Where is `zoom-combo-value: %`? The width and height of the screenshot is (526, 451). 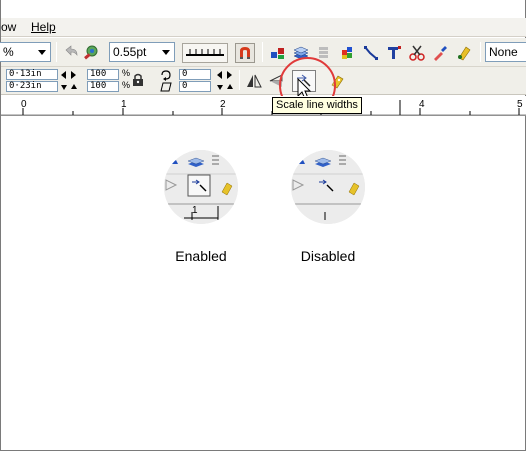 zoom-combo-value: % is located at coordinates (8, 52).